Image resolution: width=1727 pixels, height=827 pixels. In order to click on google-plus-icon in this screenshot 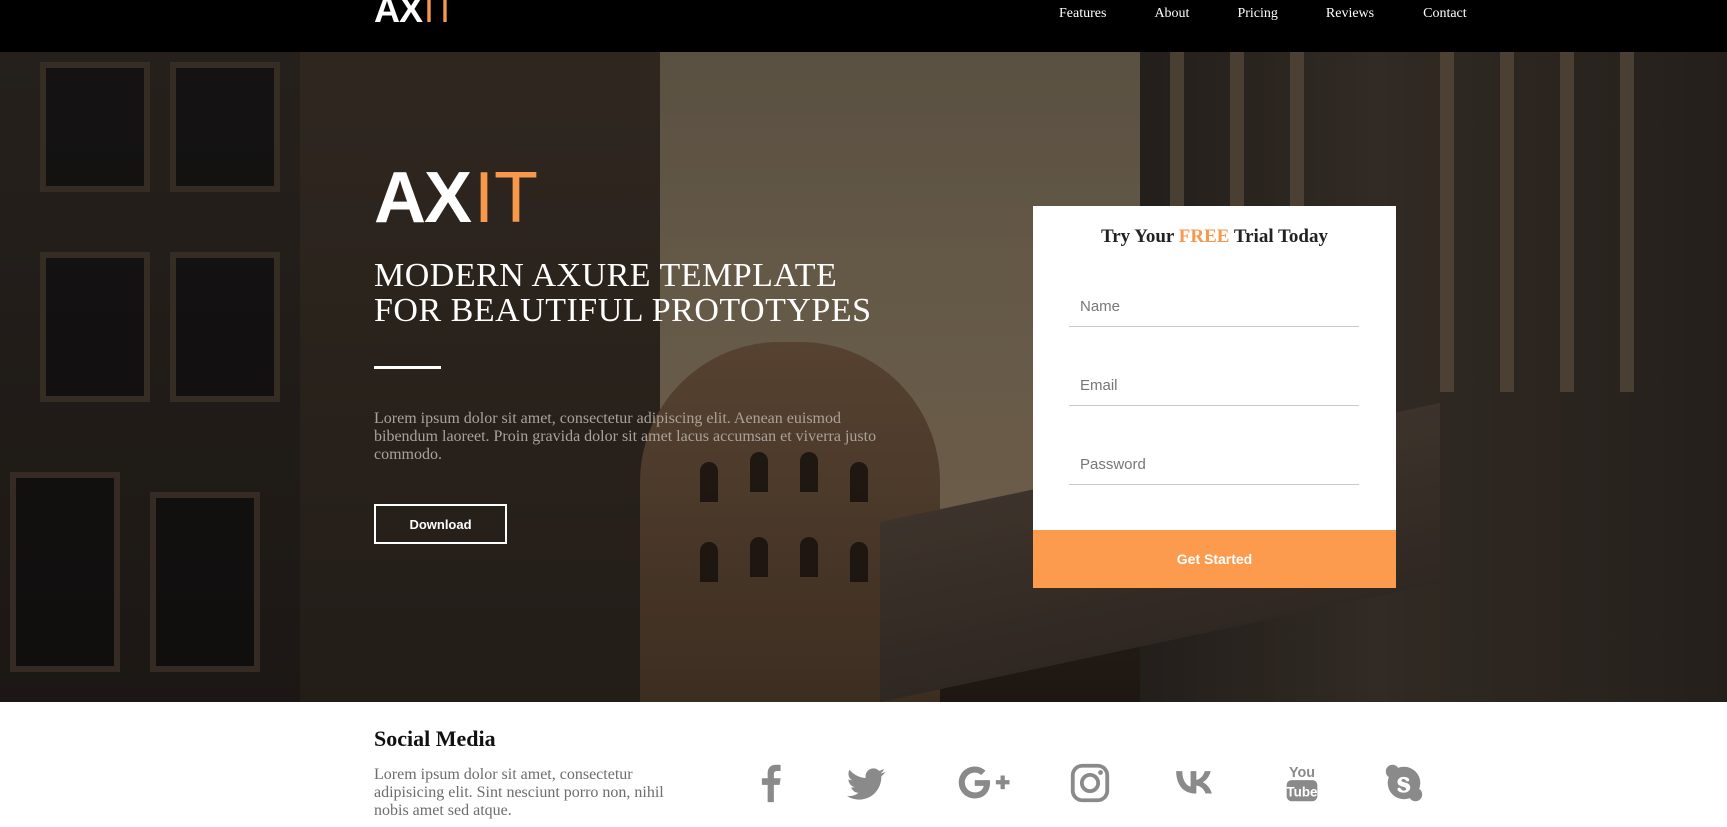, I will do `click(986, 783)`.